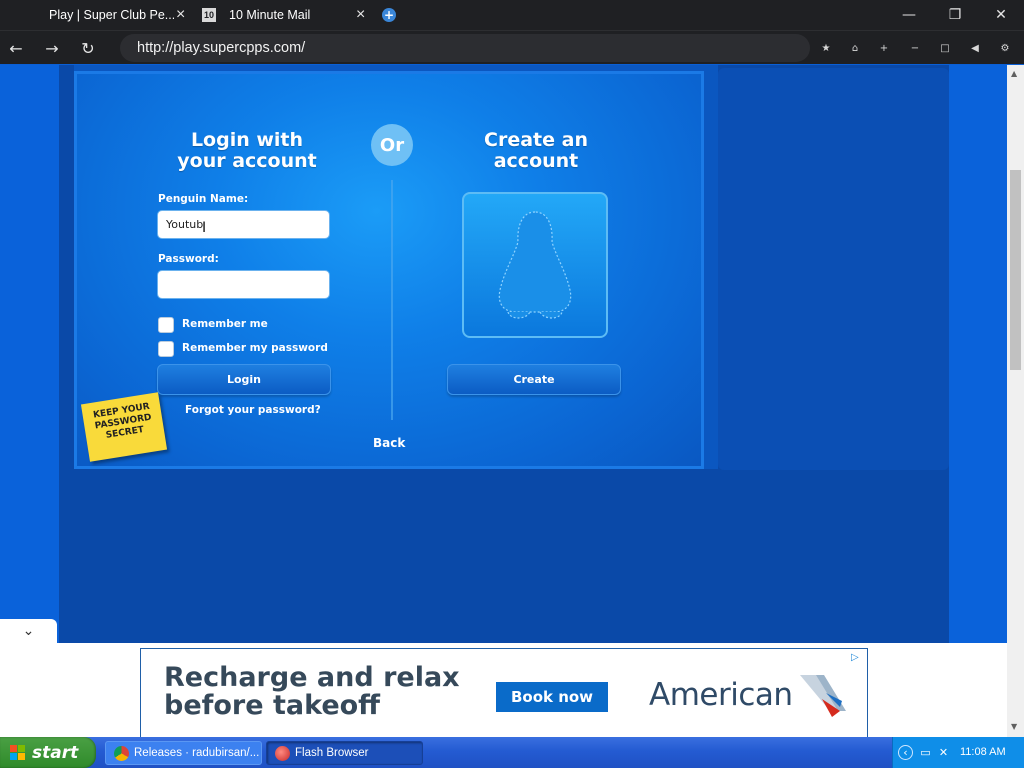 The height and width of the screenshot is (768, 1024). What do you see at coordinates (392, 145) in the screenshot?
I see `or-badge: Or` at bounding box center [392, 145].